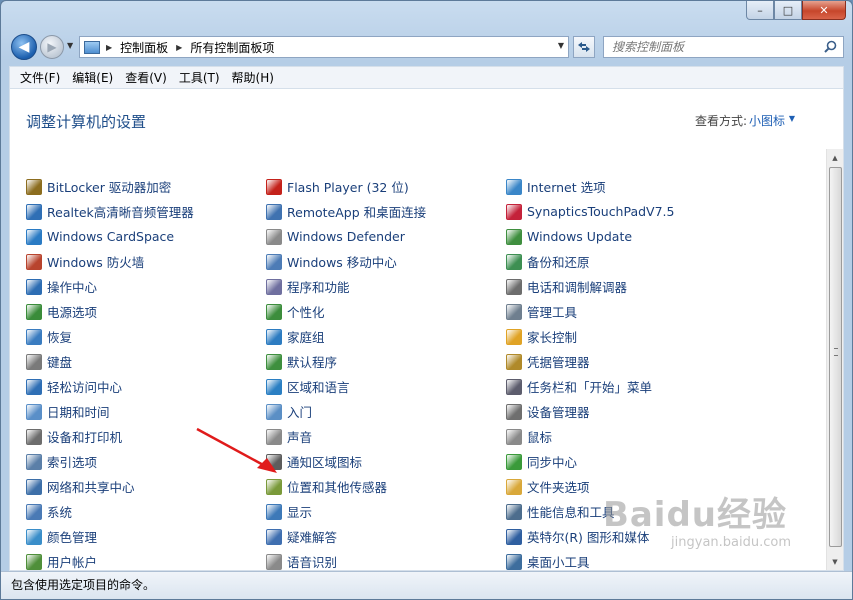 The image size is (853, 600). I want to click on search-input, so click(712, 47).